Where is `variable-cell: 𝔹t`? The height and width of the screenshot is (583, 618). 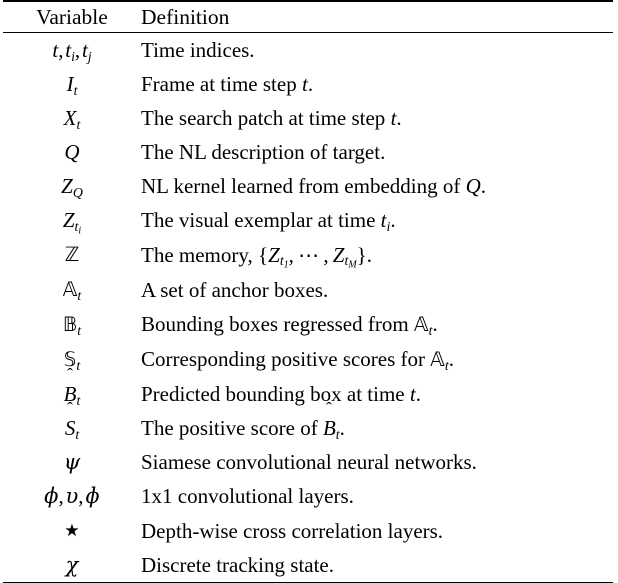 variable-cell: 𝔹t is located at coordinates (72, 325).